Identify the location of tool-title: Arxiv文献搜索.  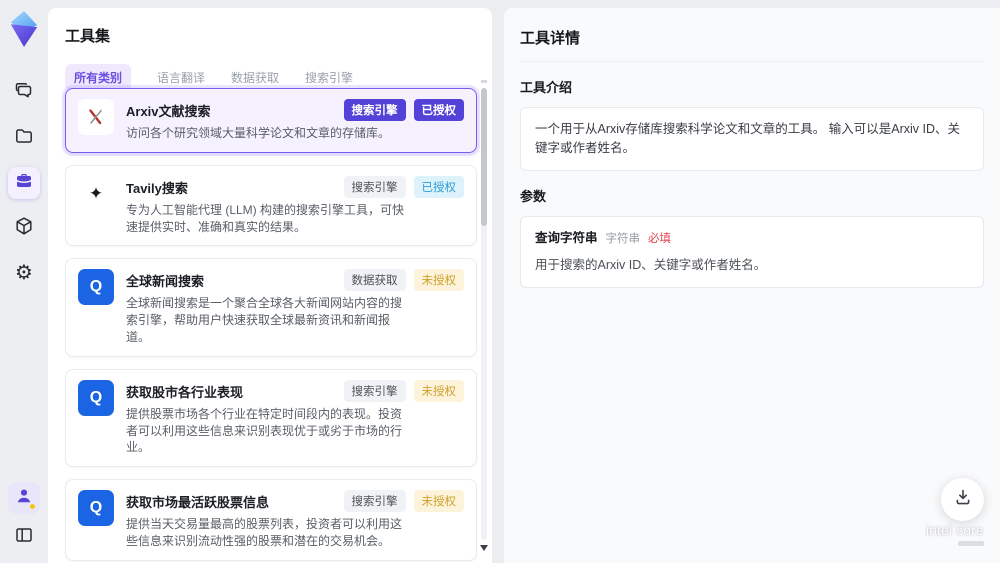
(168, 111).